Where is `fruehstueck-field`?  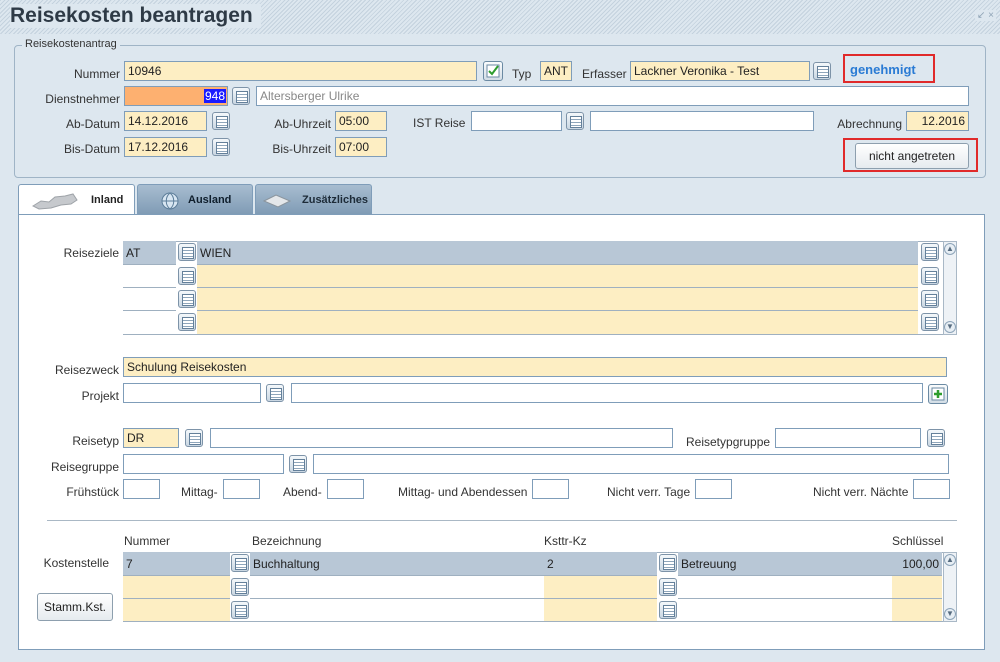 fruehstueck-field is located at coordinates (141, 489).